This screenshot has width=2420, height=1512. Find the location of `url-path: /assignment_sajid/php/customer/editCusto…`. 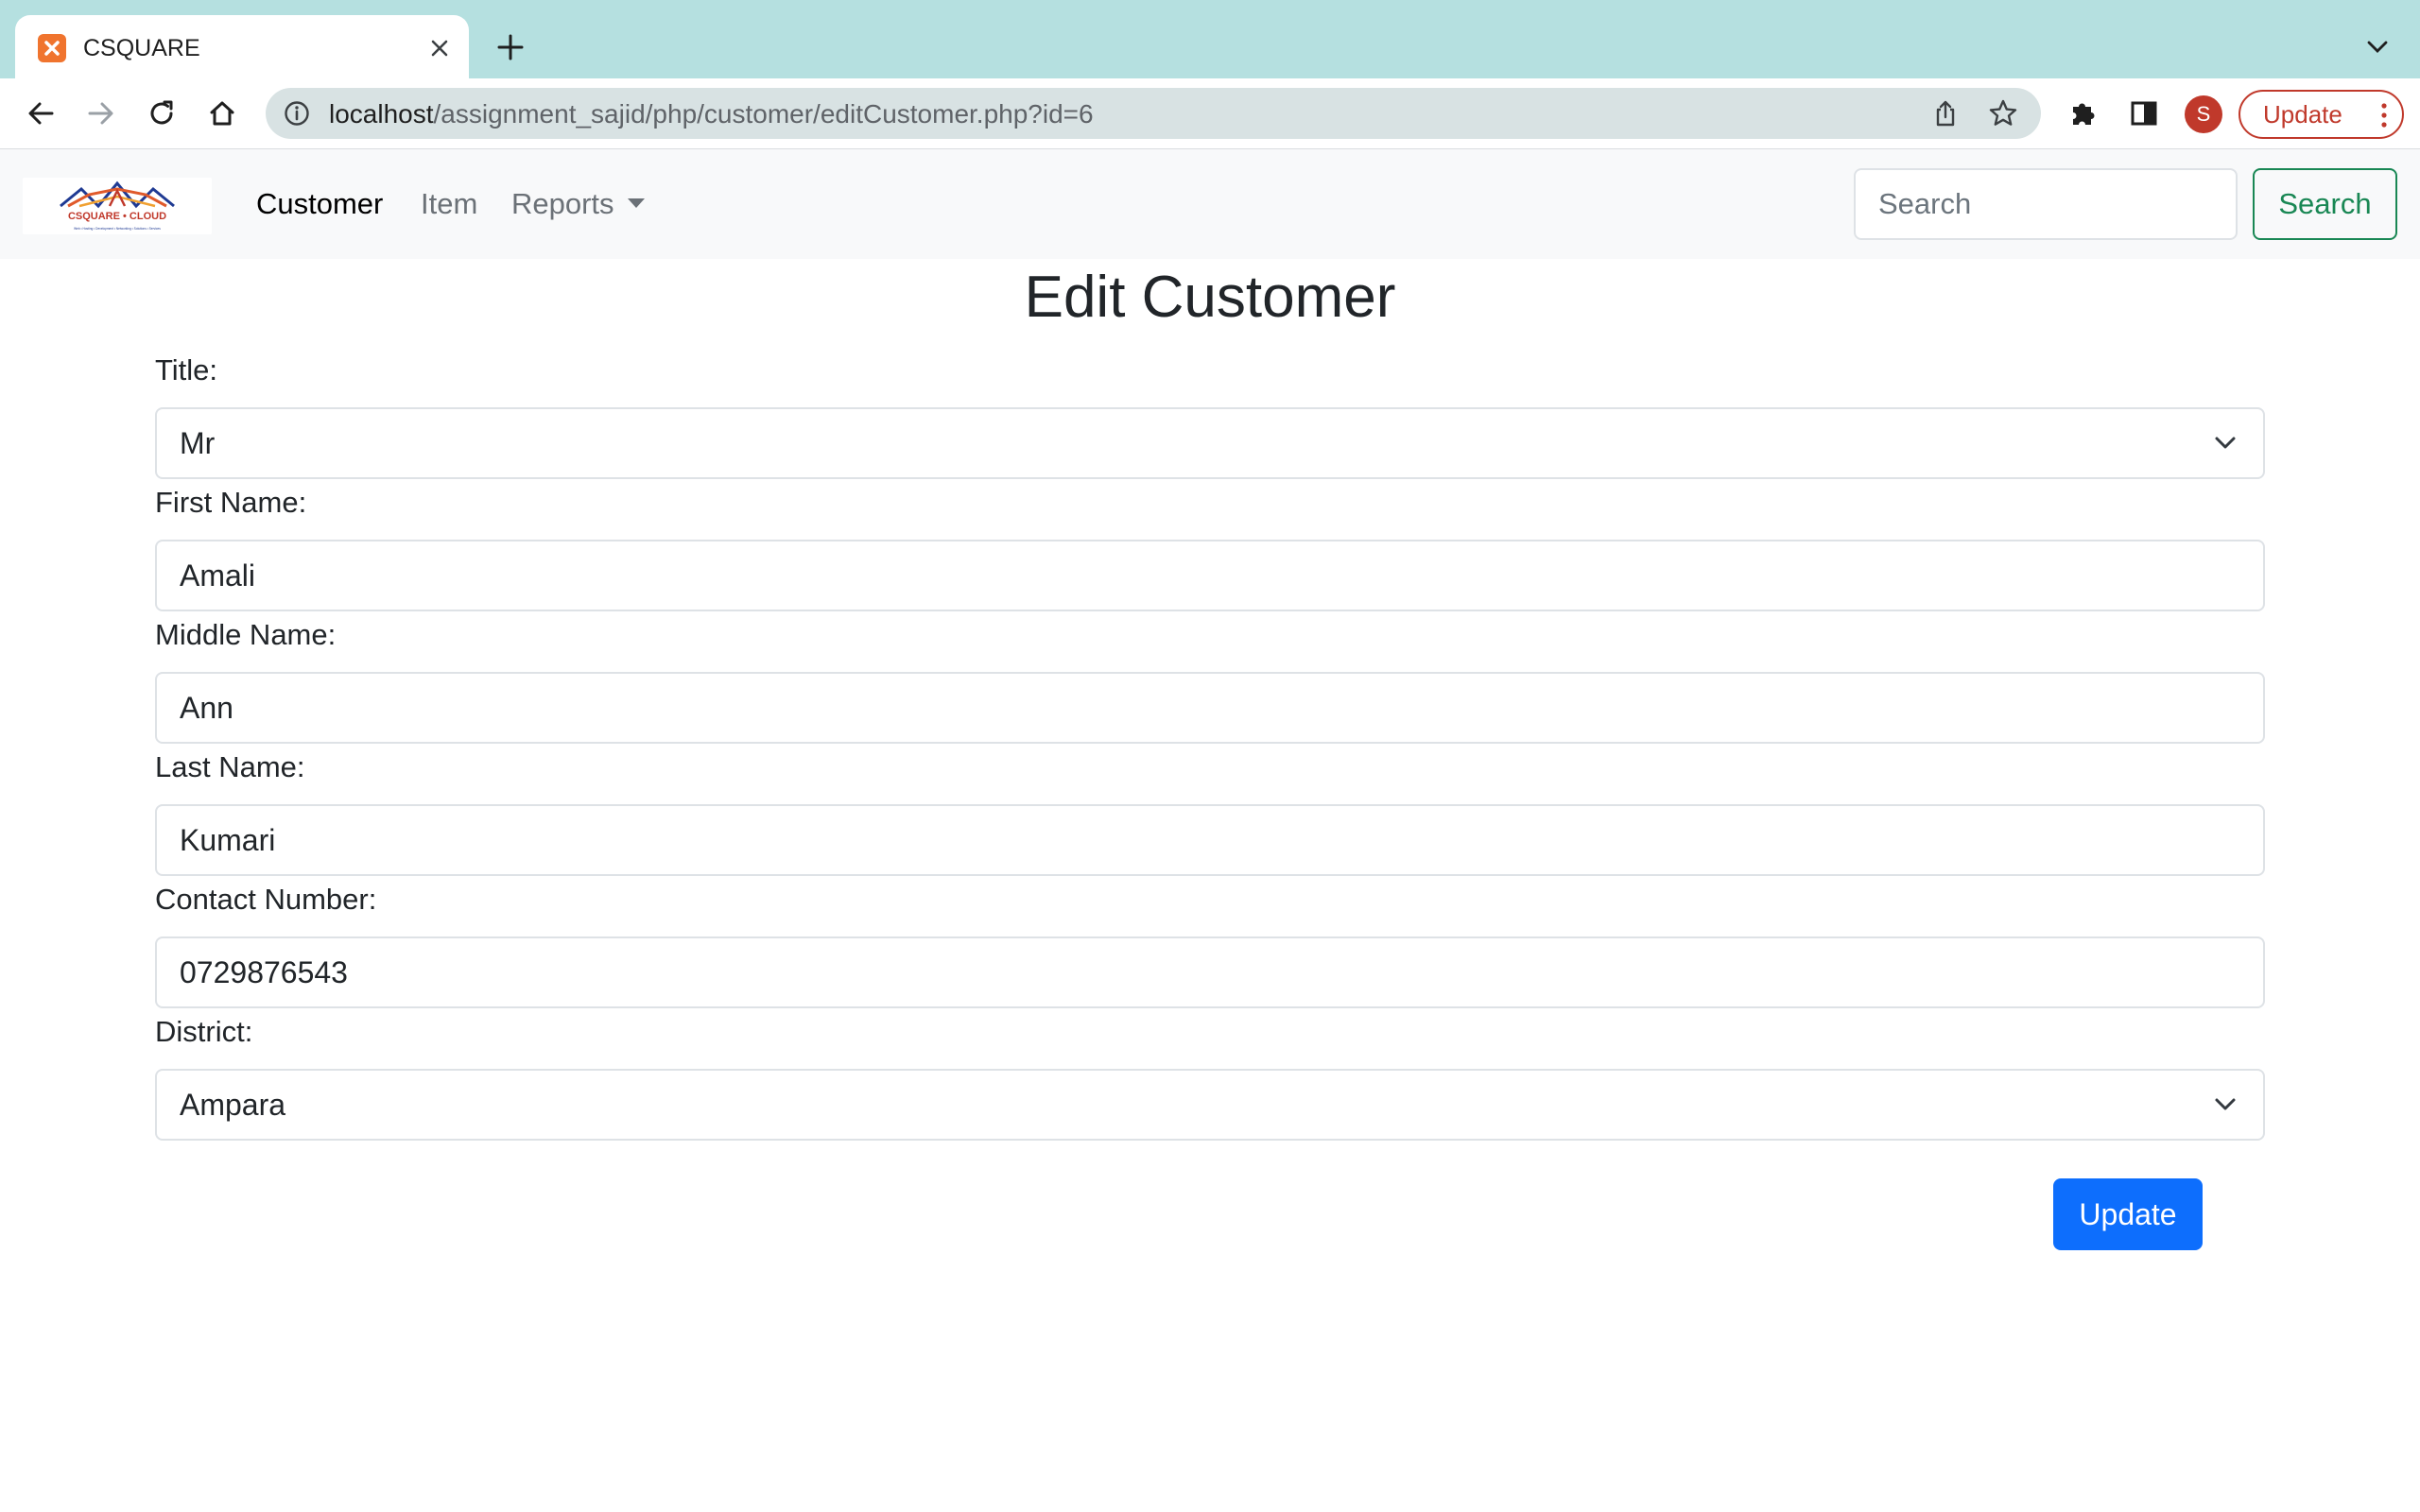

url-path: /assignment_sajid/php/customer/editCusto… is located at coordinates (763, 114).